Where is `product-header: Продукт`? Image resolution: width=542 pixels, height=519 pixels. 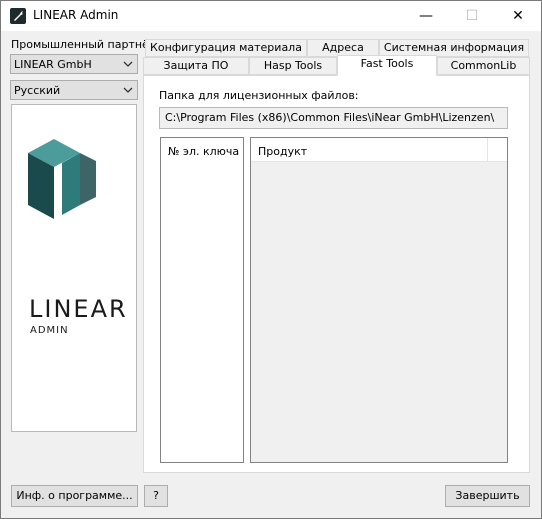 product-header: Продукт is located at coordinates (283, 151).